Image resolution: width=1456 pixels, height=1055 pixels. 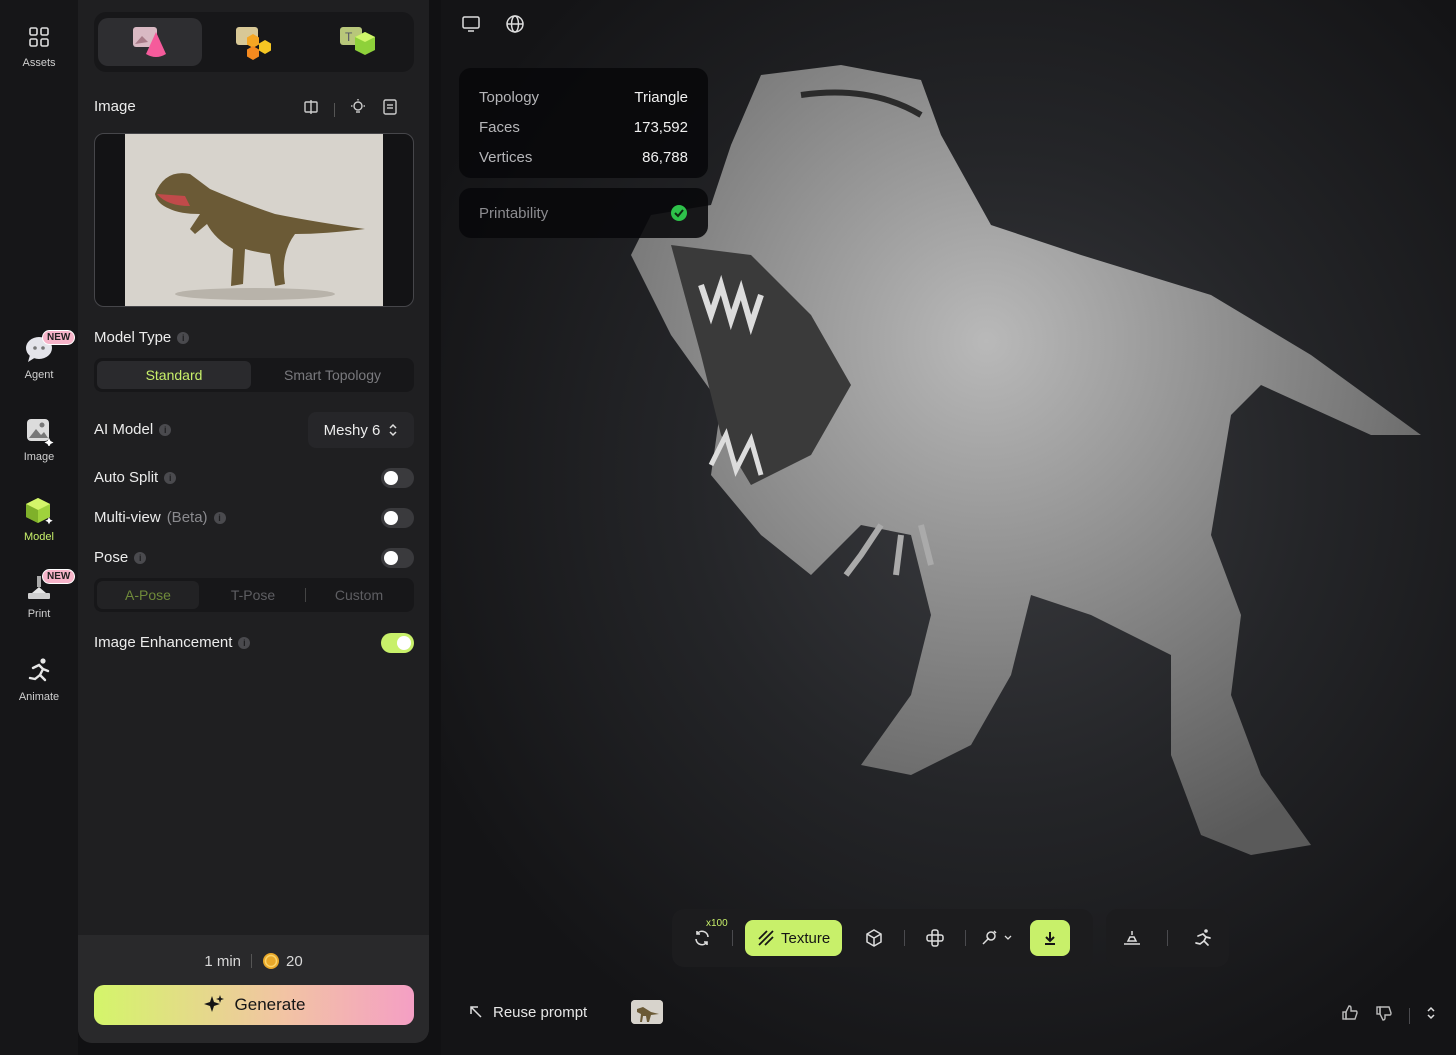 I want to click on tab-image-to-3d, so click(x=150, y=42).